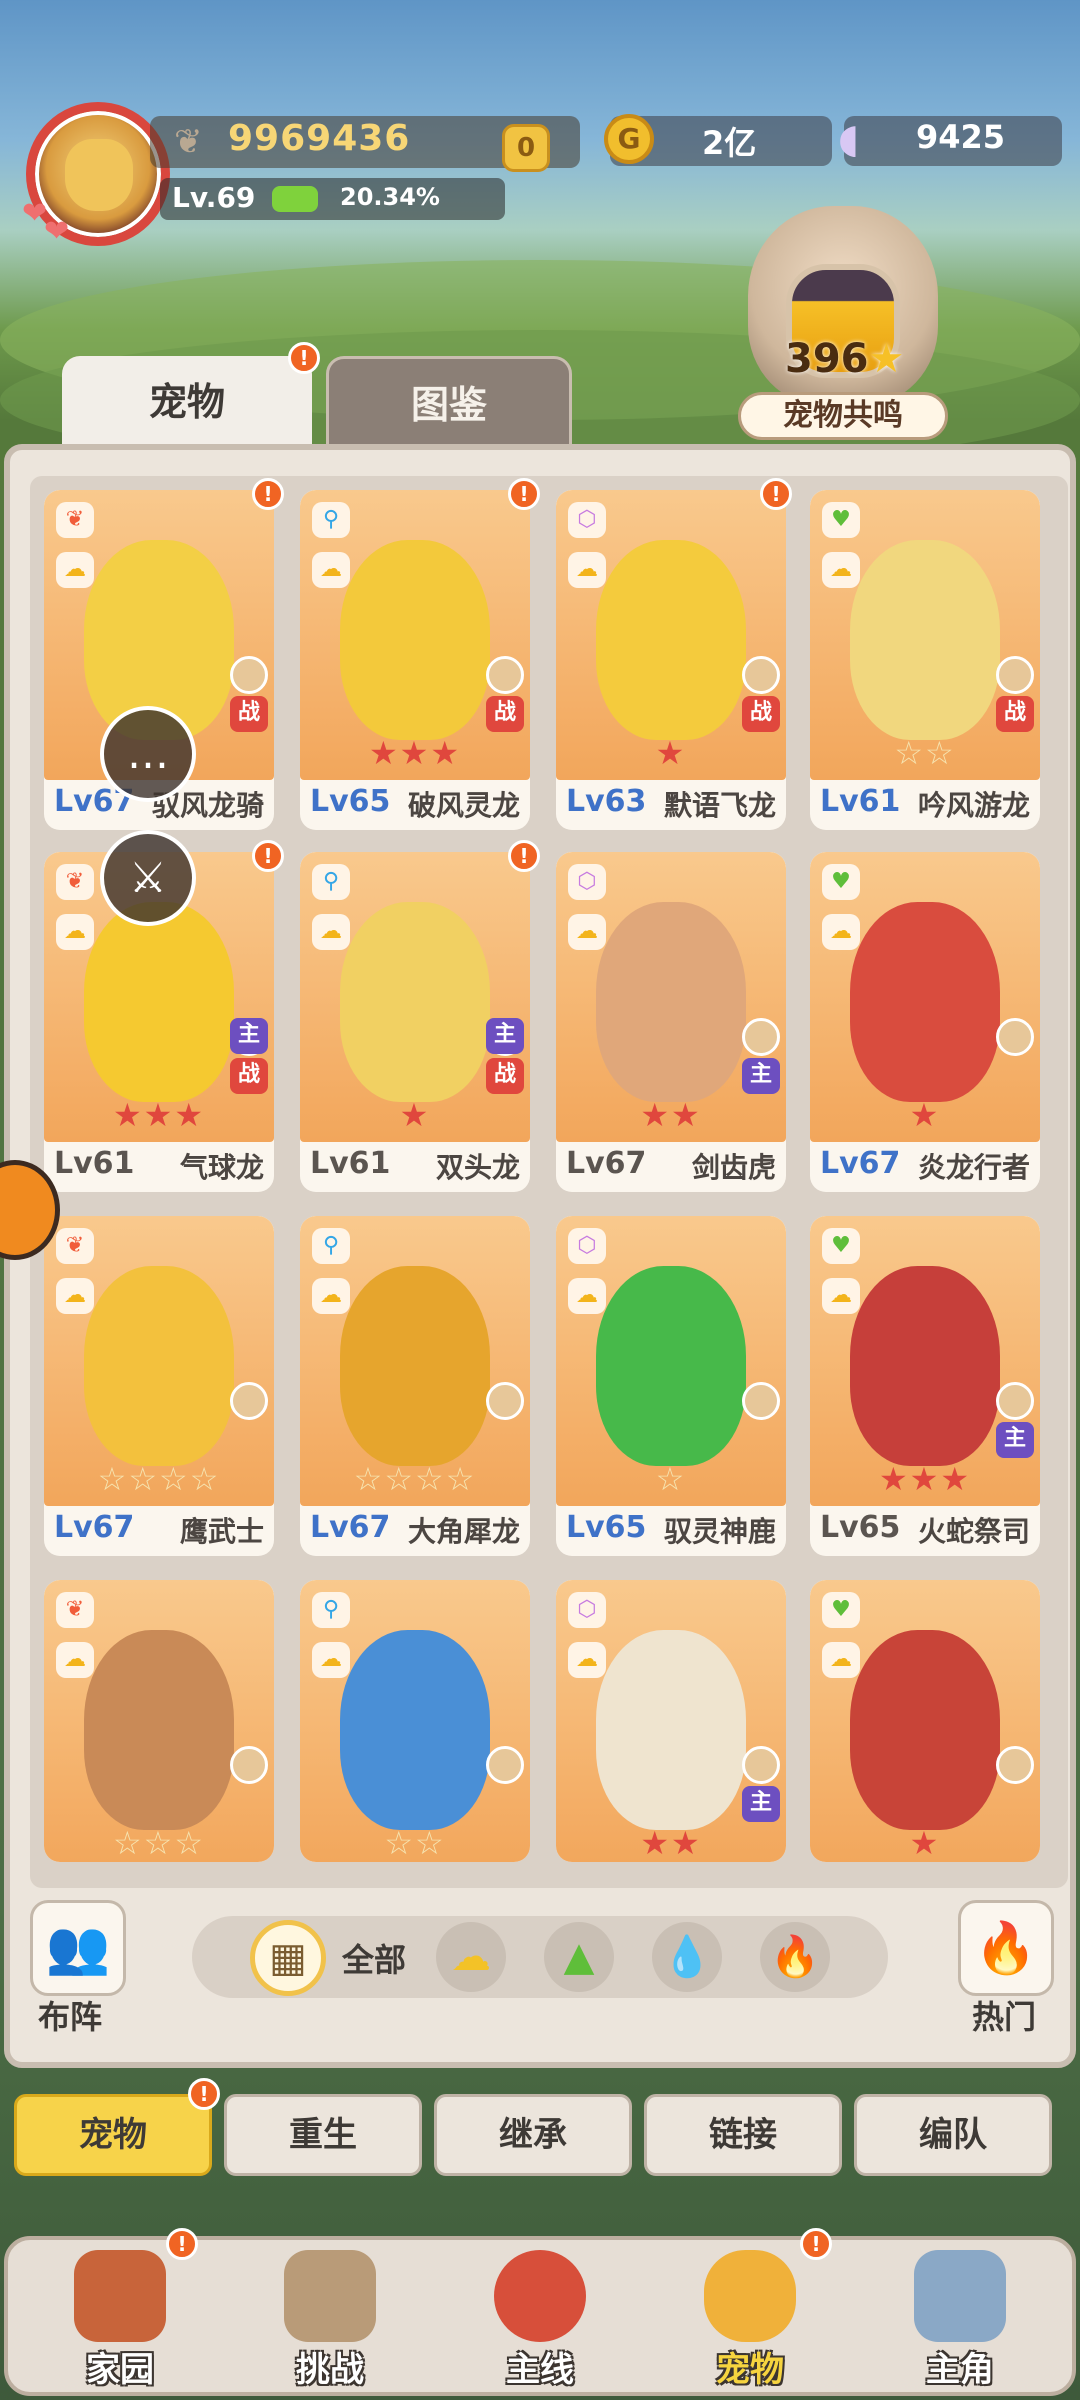  What do you see at coordinates (925, 1479) in the screenshot?
I see `pet-stars: ★★★` at bounding box center [925, 1479].